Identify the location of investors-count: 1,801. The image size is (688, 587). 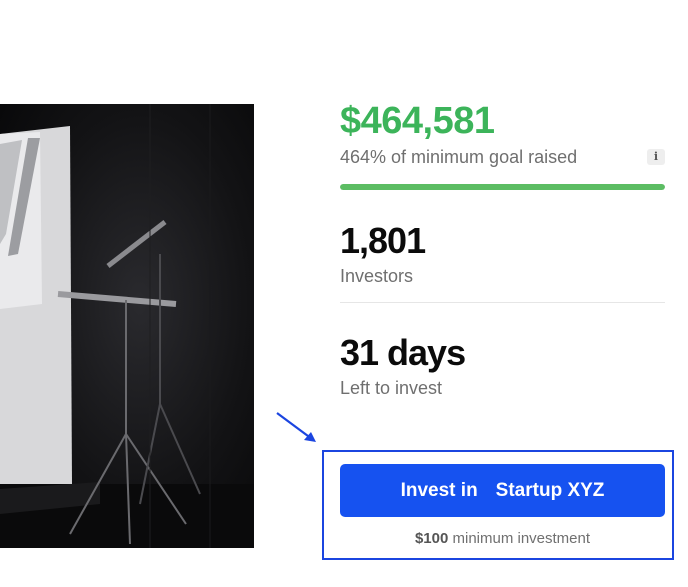
(383, 240).